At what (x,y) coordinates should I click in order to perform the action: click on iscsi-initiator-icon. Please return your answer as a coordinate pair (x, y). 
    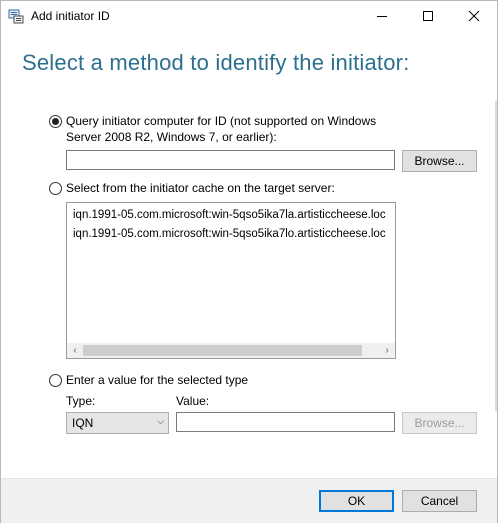
    Looking at the image, I should click on (16, 16).